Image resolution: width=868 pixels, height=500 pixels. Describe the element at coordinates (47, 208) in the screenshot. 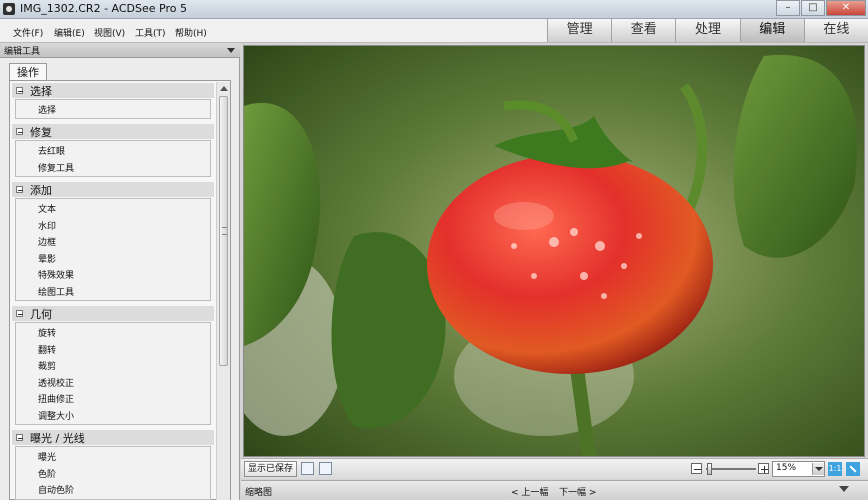

I see `tool-text: 文本` at that location.